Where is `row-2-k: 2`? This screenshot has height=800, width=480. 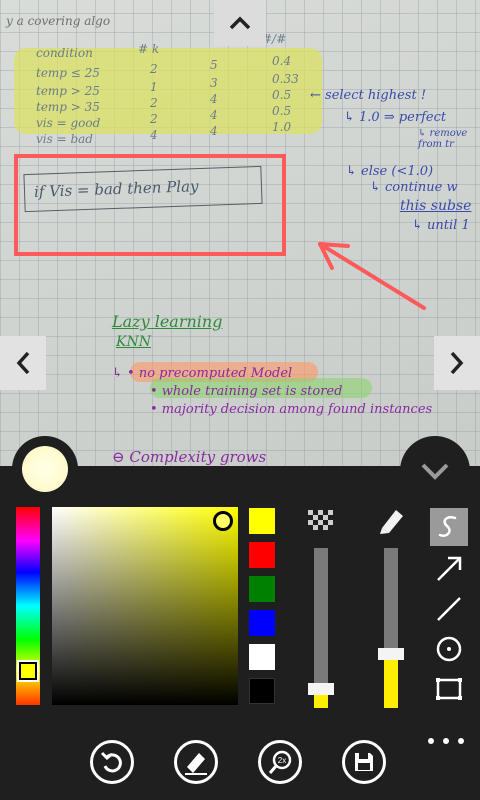
row-2-k: 2 is located at coordinates (154, 103).